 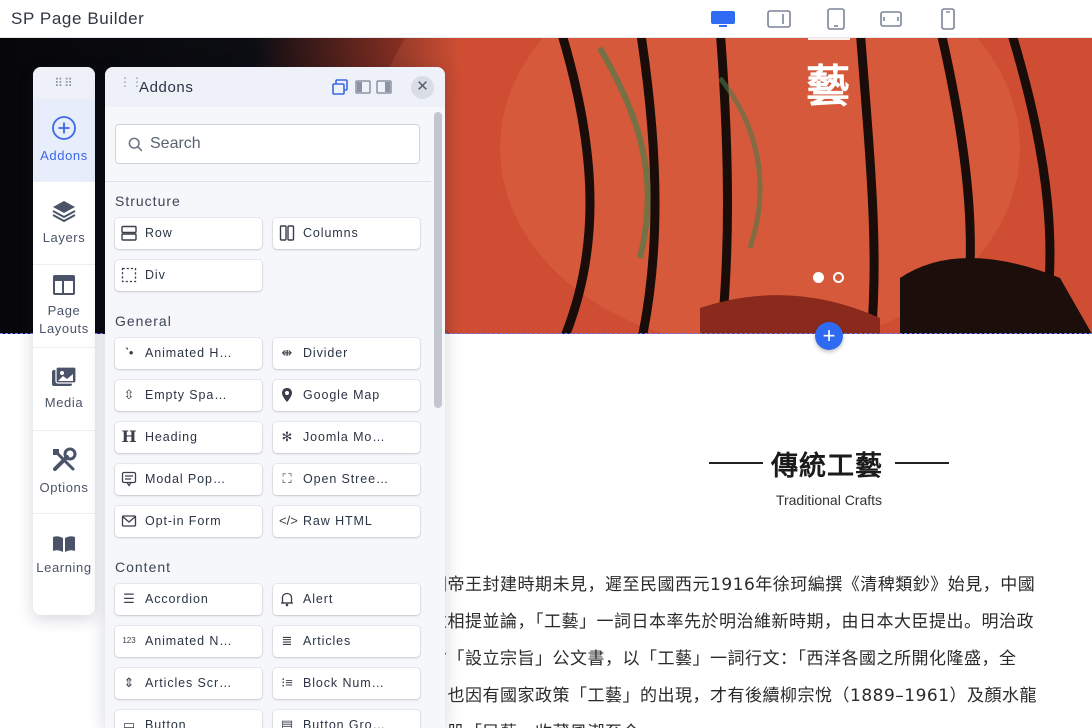 I want to click on heading-line-left, so click(x=736, y=463).